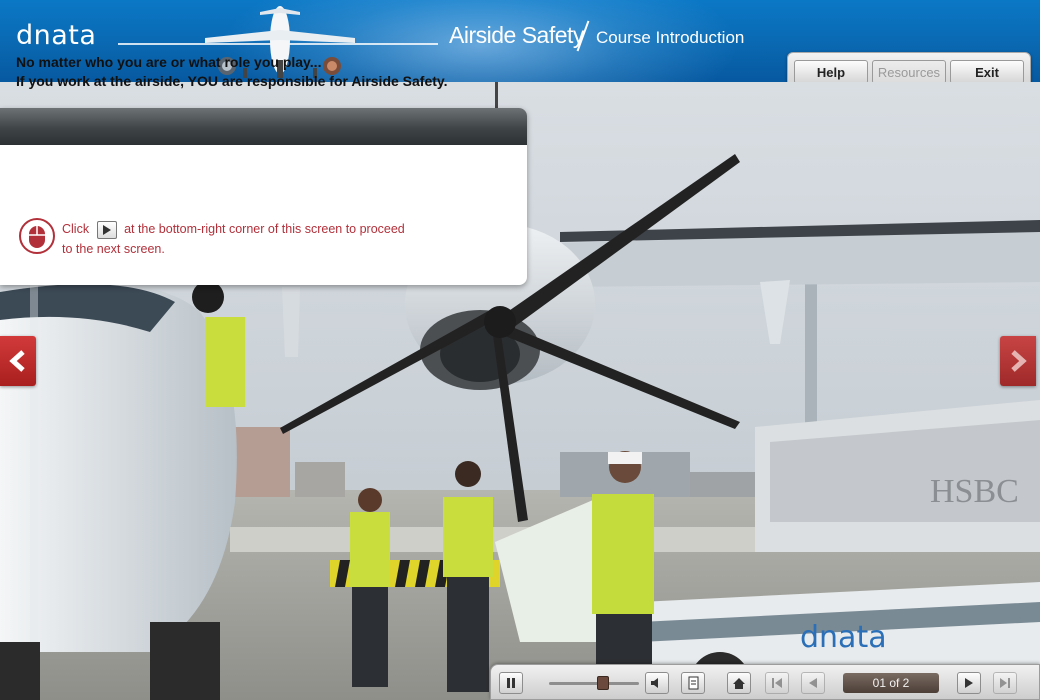  I want to click on chevron-right-icon, so click(1019, 361).